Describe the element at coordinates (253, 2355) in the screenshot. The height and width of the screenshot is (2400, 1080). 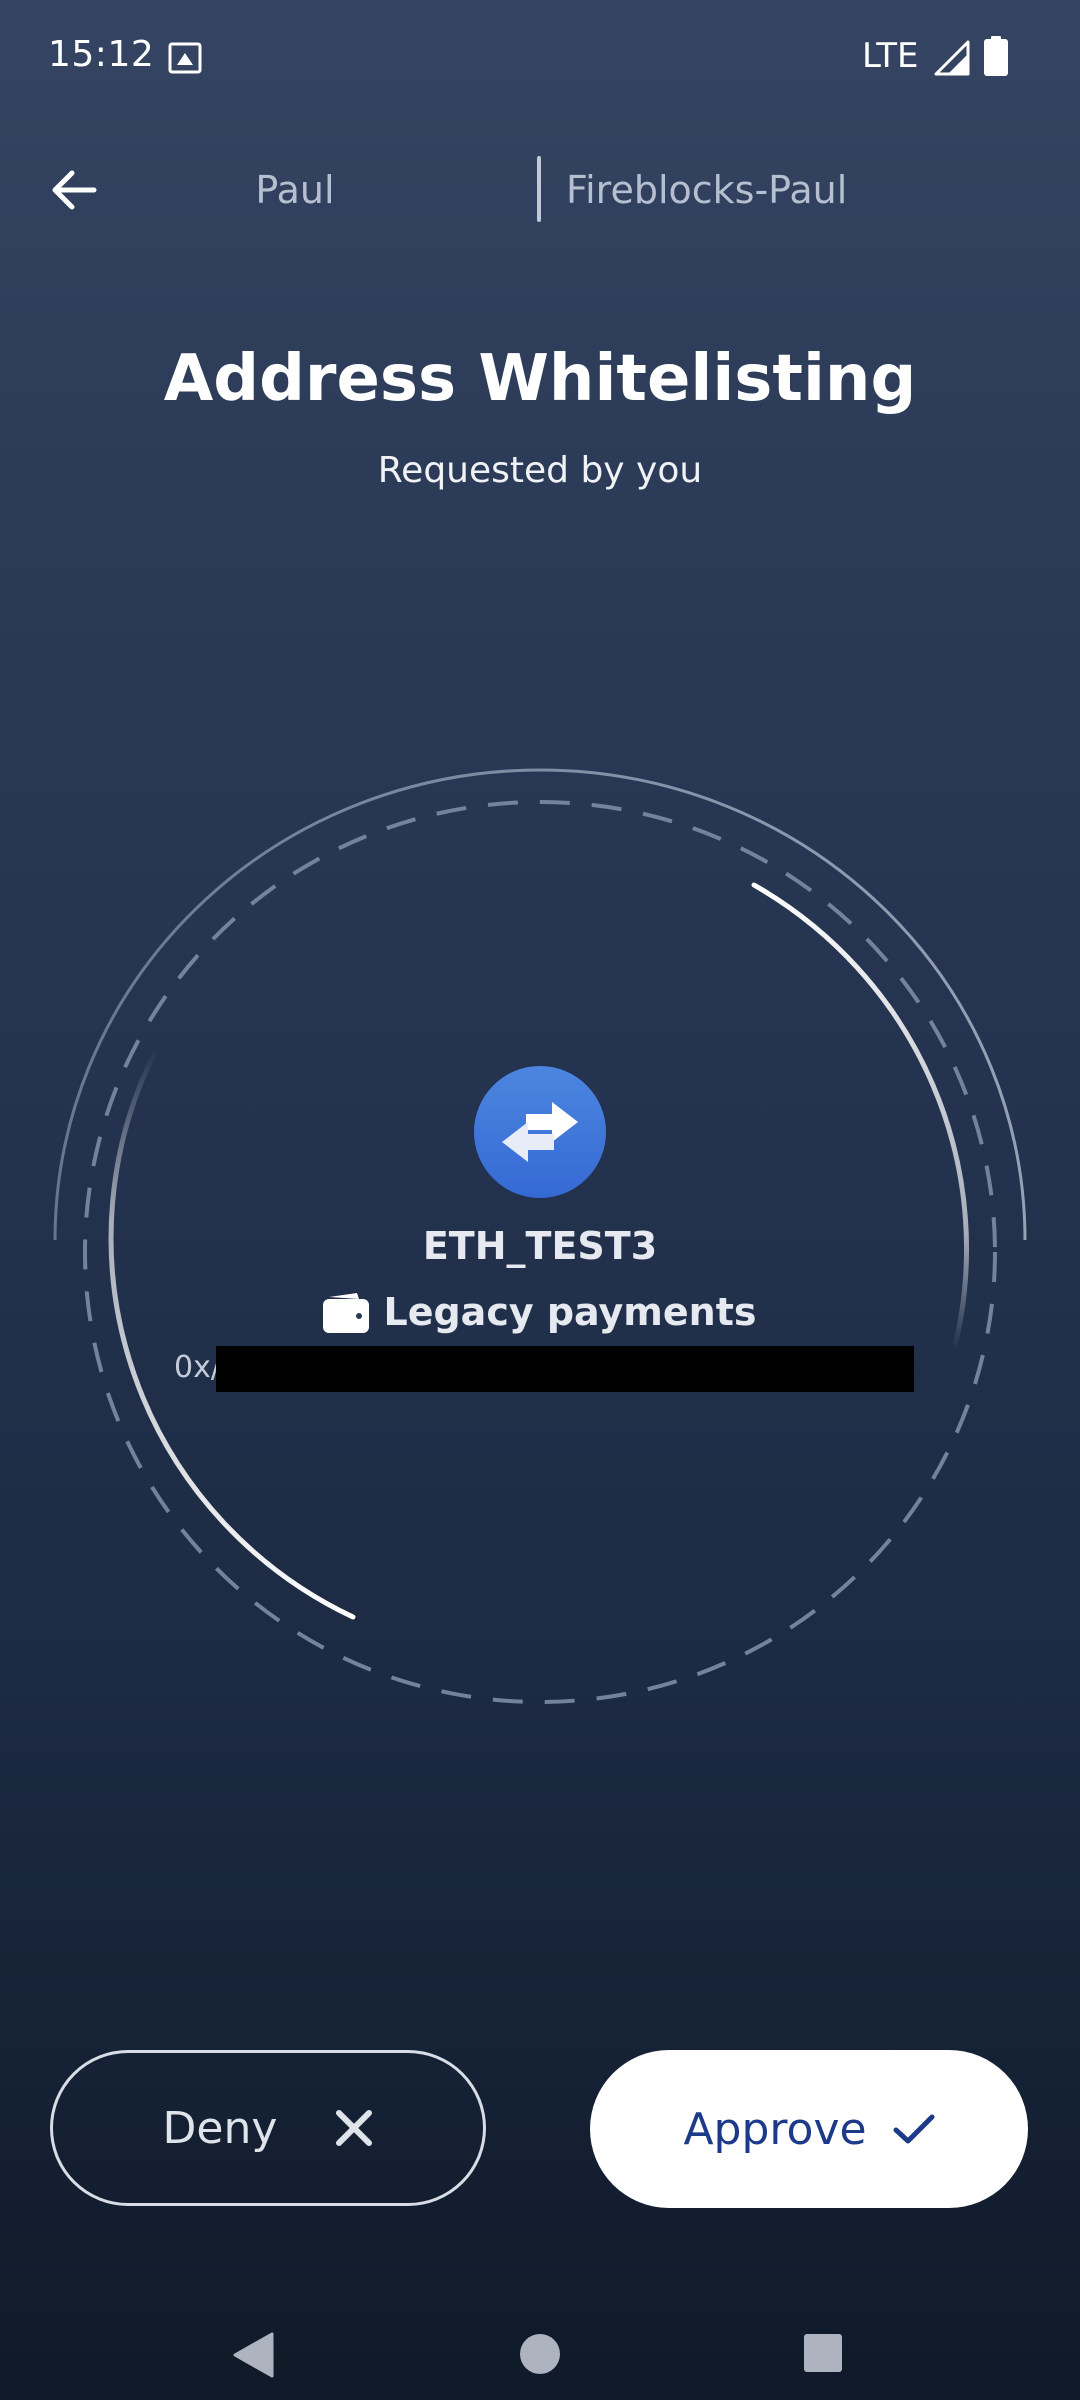
I see `nav-back-icon` at that location.